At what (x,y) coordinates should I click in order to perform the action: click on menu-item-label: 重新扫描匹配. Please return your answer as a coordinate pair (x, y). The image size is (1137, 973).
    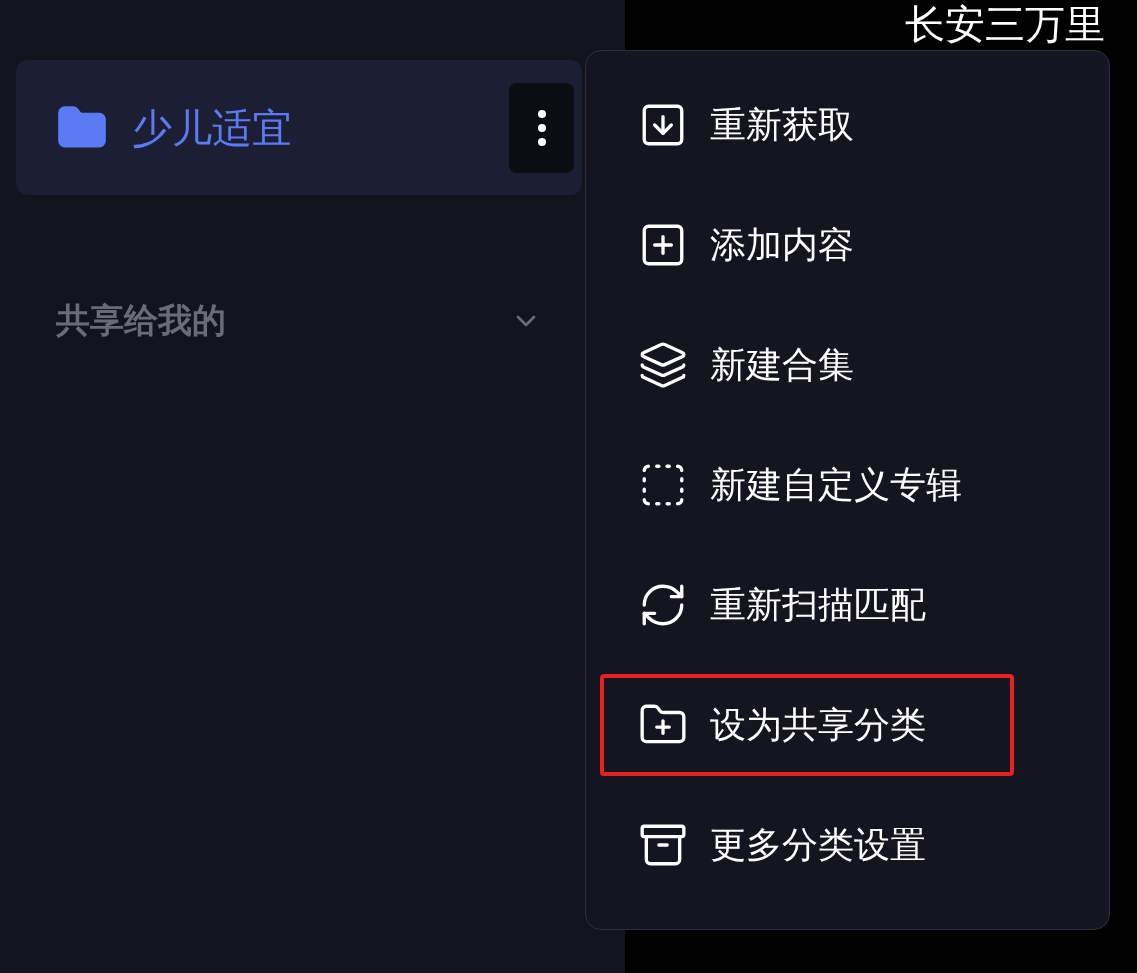
    Looking at the image, I should click on (818, 605).